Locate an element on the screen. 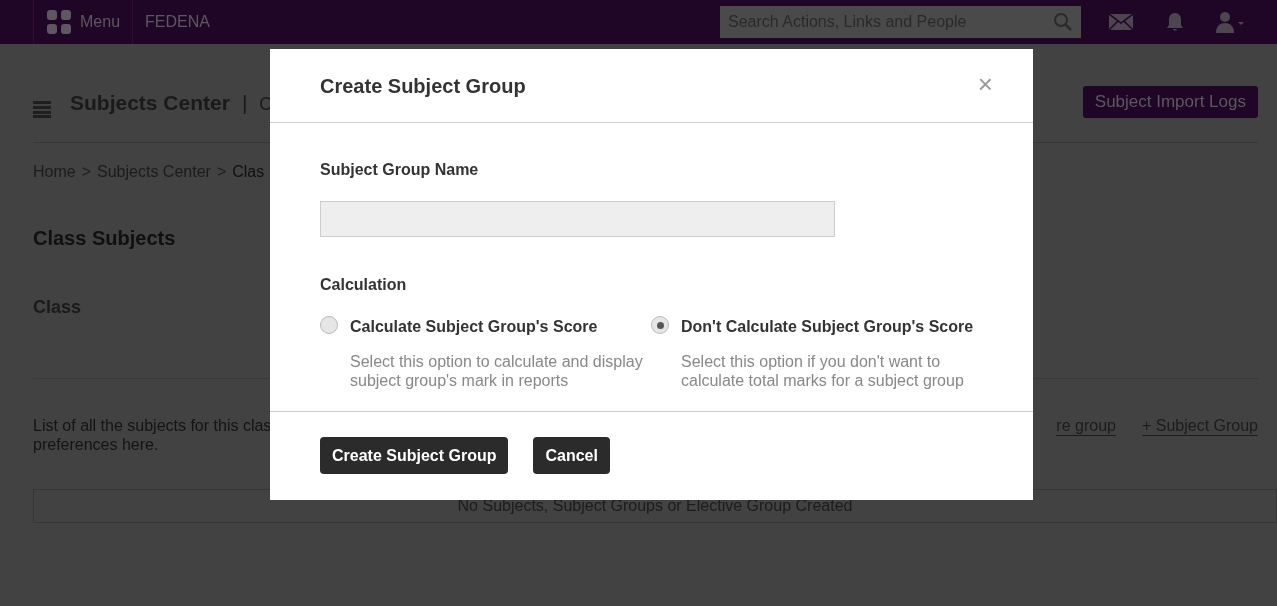  close-button: × is located at coordinates (985, 83).